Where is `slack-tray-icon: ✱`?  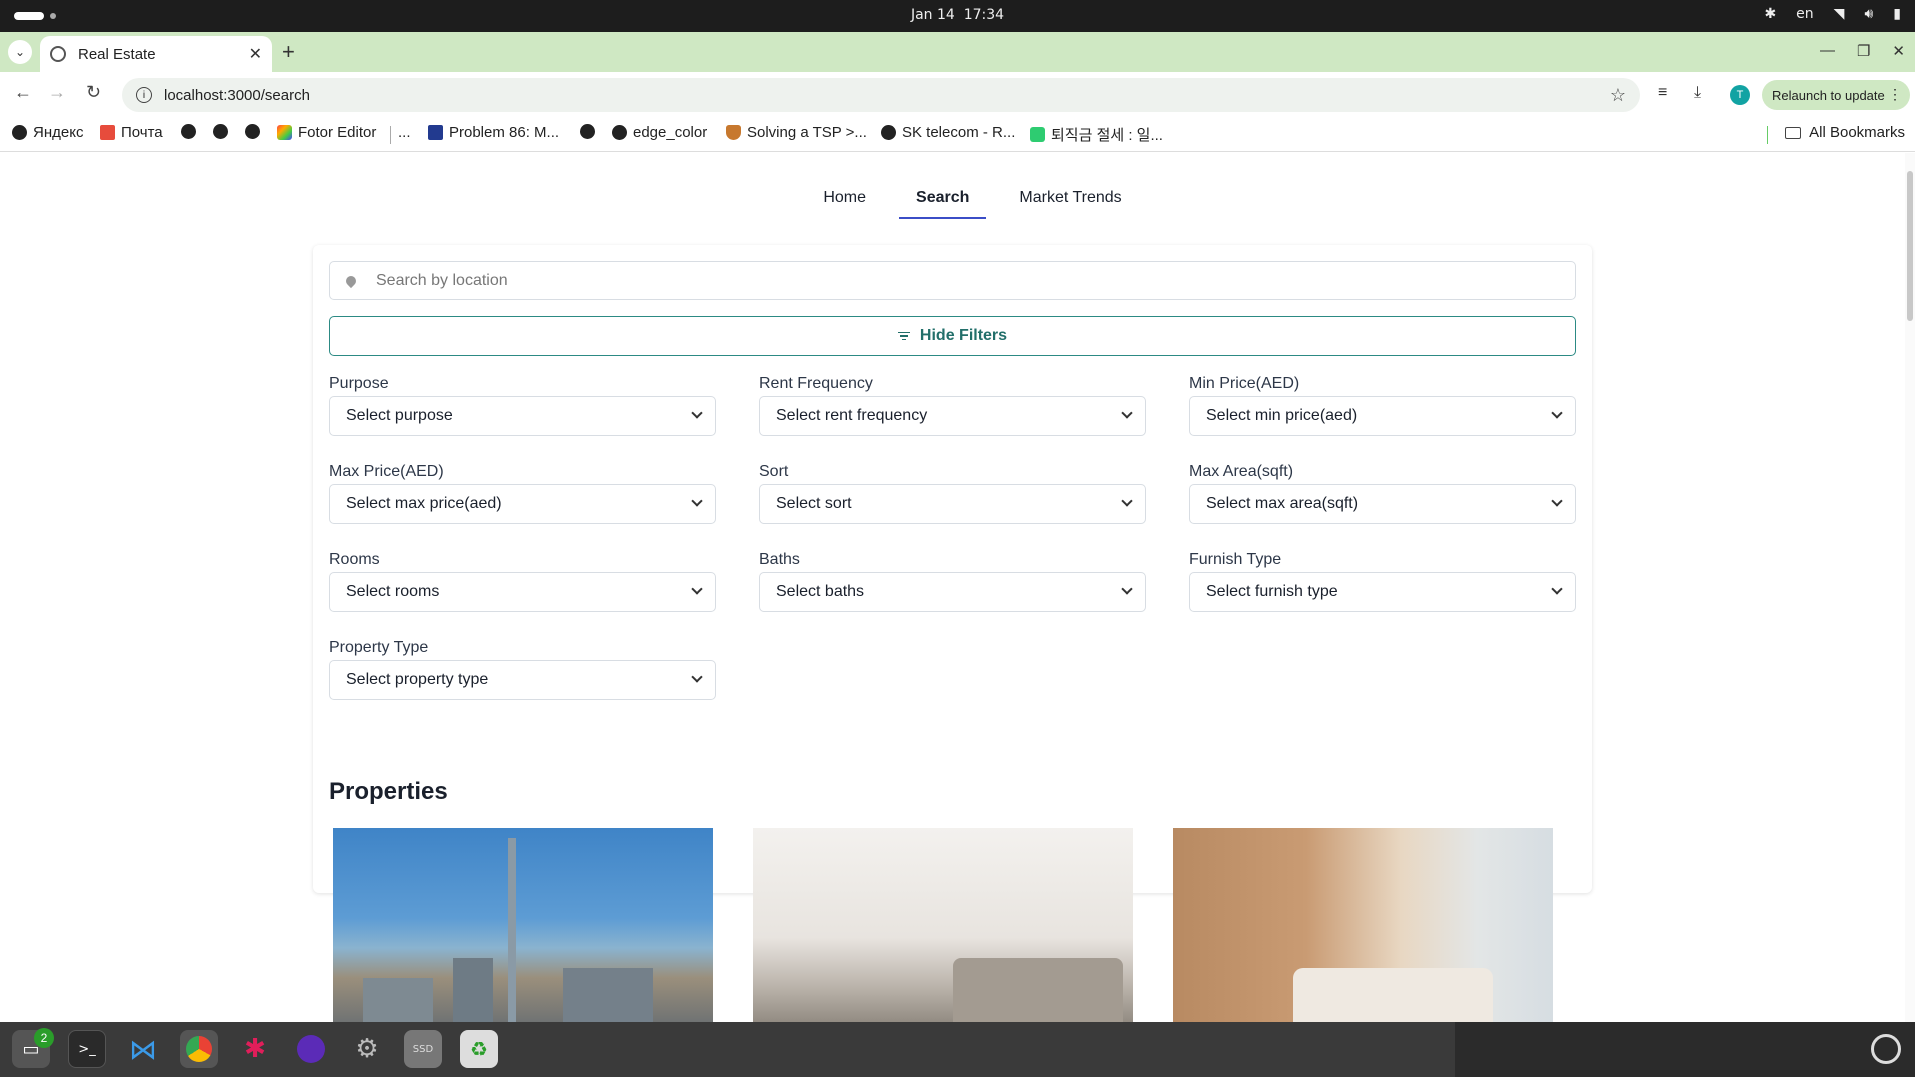 slack-tray-icon: ✱ is located at coordinates (1770, 14).